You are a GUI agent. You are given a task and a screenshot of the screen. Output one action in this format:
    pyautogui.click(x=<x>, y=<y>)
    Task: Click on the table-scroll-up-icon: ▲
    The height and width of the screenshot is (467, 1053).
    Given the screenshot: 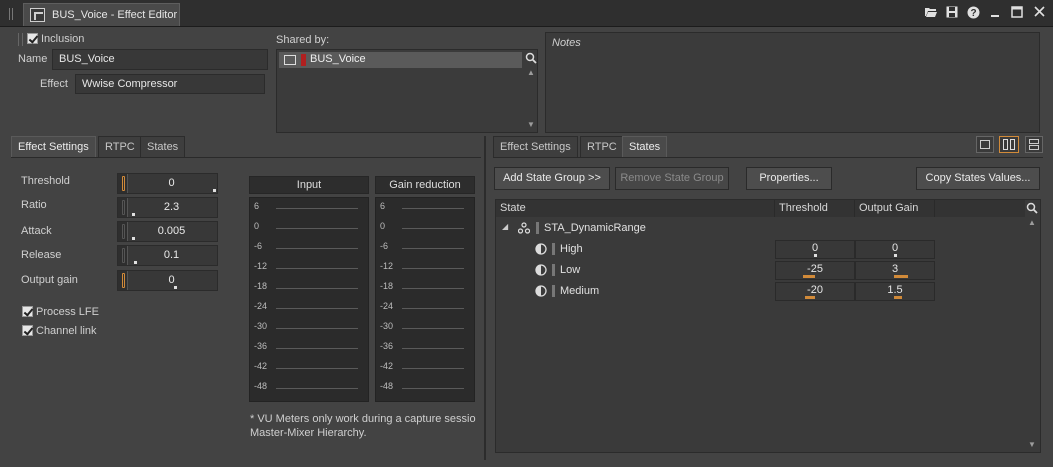 What is the action you would take?
    pyautogui.click(x=1032, y=223)
    